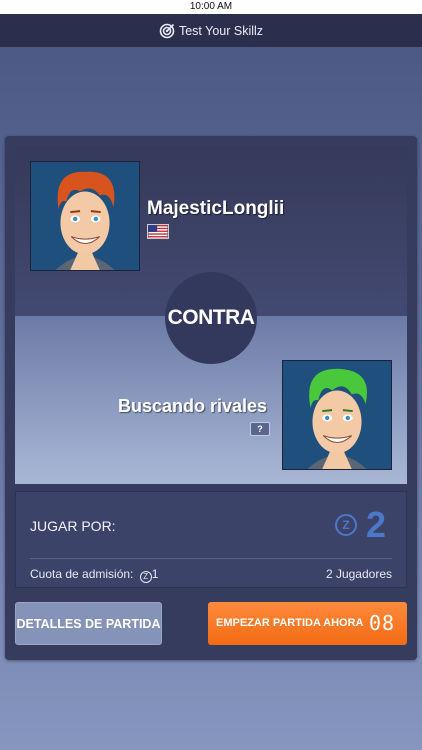 Image resolution: width=422 pixels, height=750 pixels. I want to click on start-match-button: EMPEZAR PARTIDA AHORA 08, so click(307, 623).